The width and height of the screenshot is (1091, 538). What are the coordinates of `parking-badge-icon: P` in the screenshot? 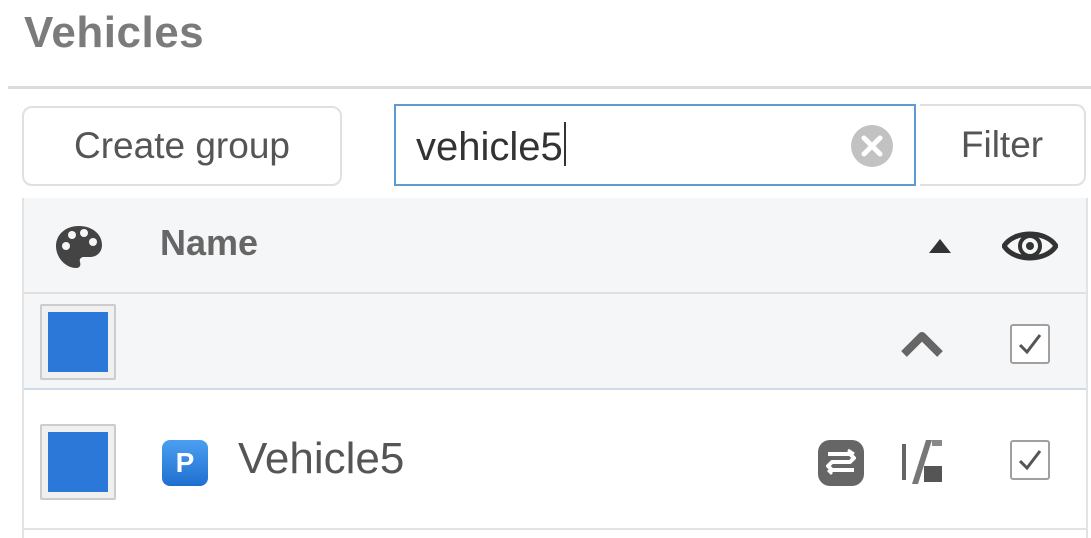 It's located at (185, 463).